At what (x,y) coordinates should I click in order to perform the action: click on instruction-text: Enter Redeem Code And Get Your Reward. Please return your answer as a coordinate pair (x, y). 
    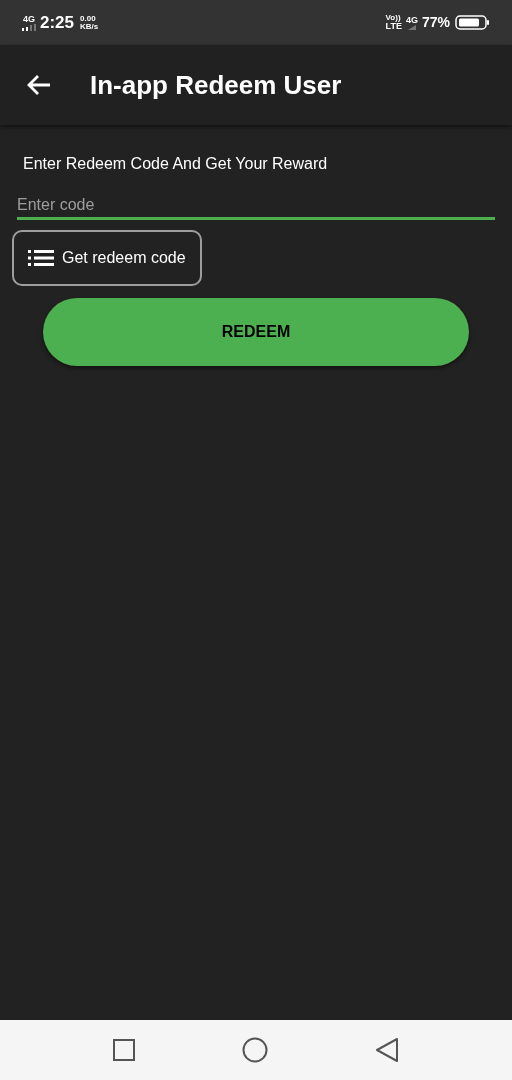
    Looking at the image, I should click on (175, 164).